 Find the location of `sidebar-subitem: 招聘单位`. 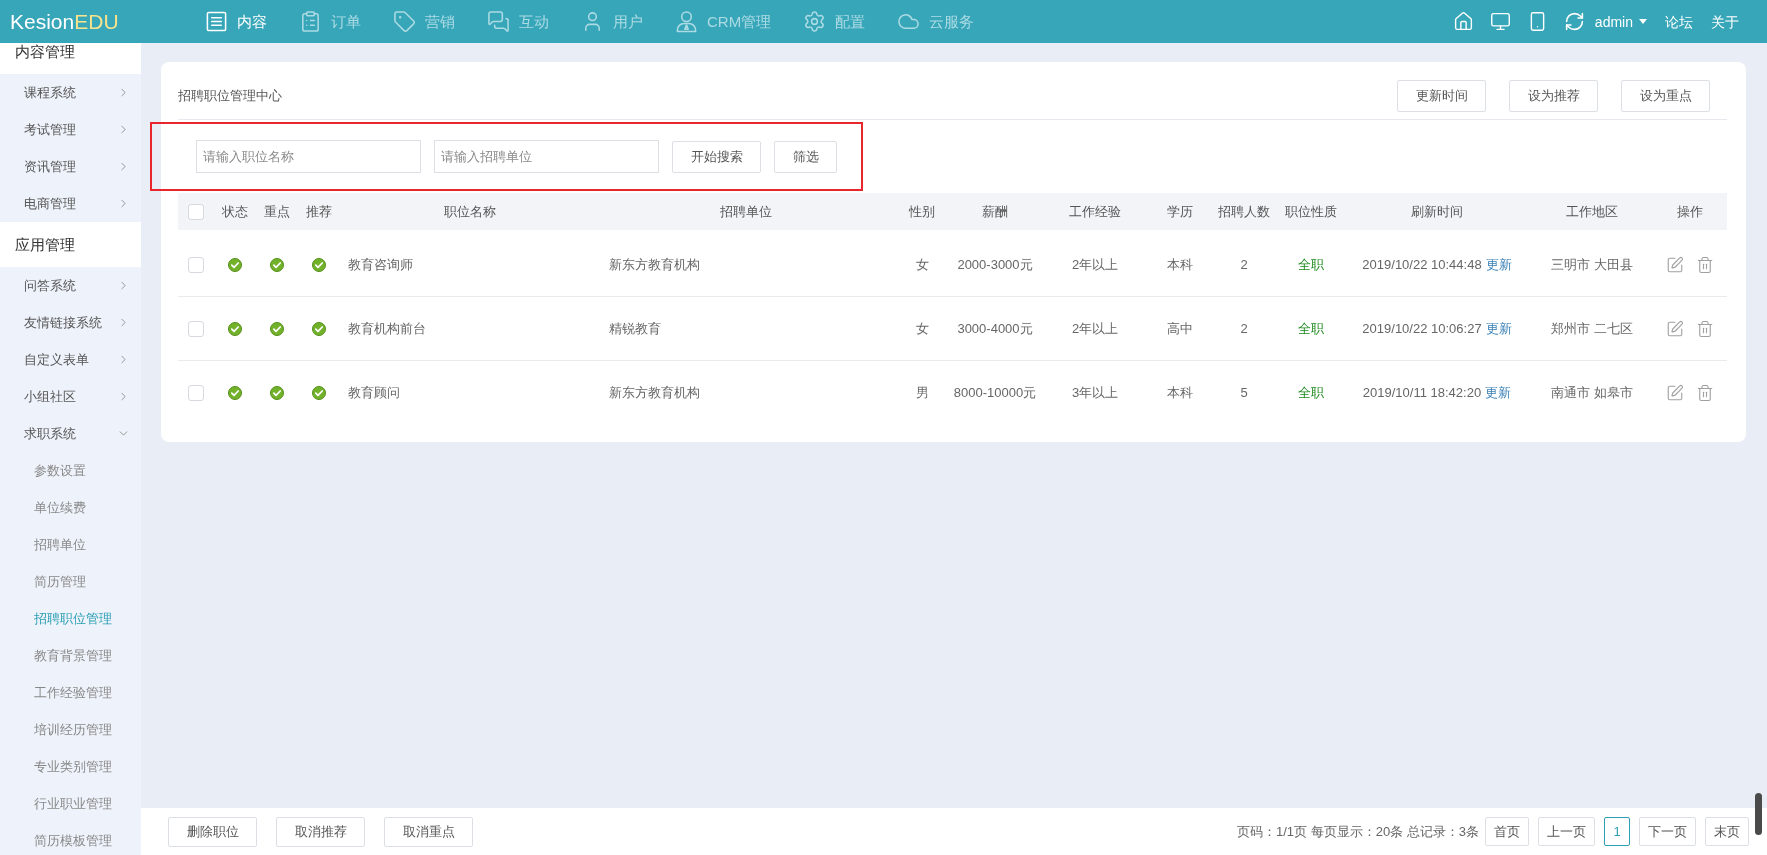

sidebar-subitem: 招聘单位 is located at coordinates (60, 544).